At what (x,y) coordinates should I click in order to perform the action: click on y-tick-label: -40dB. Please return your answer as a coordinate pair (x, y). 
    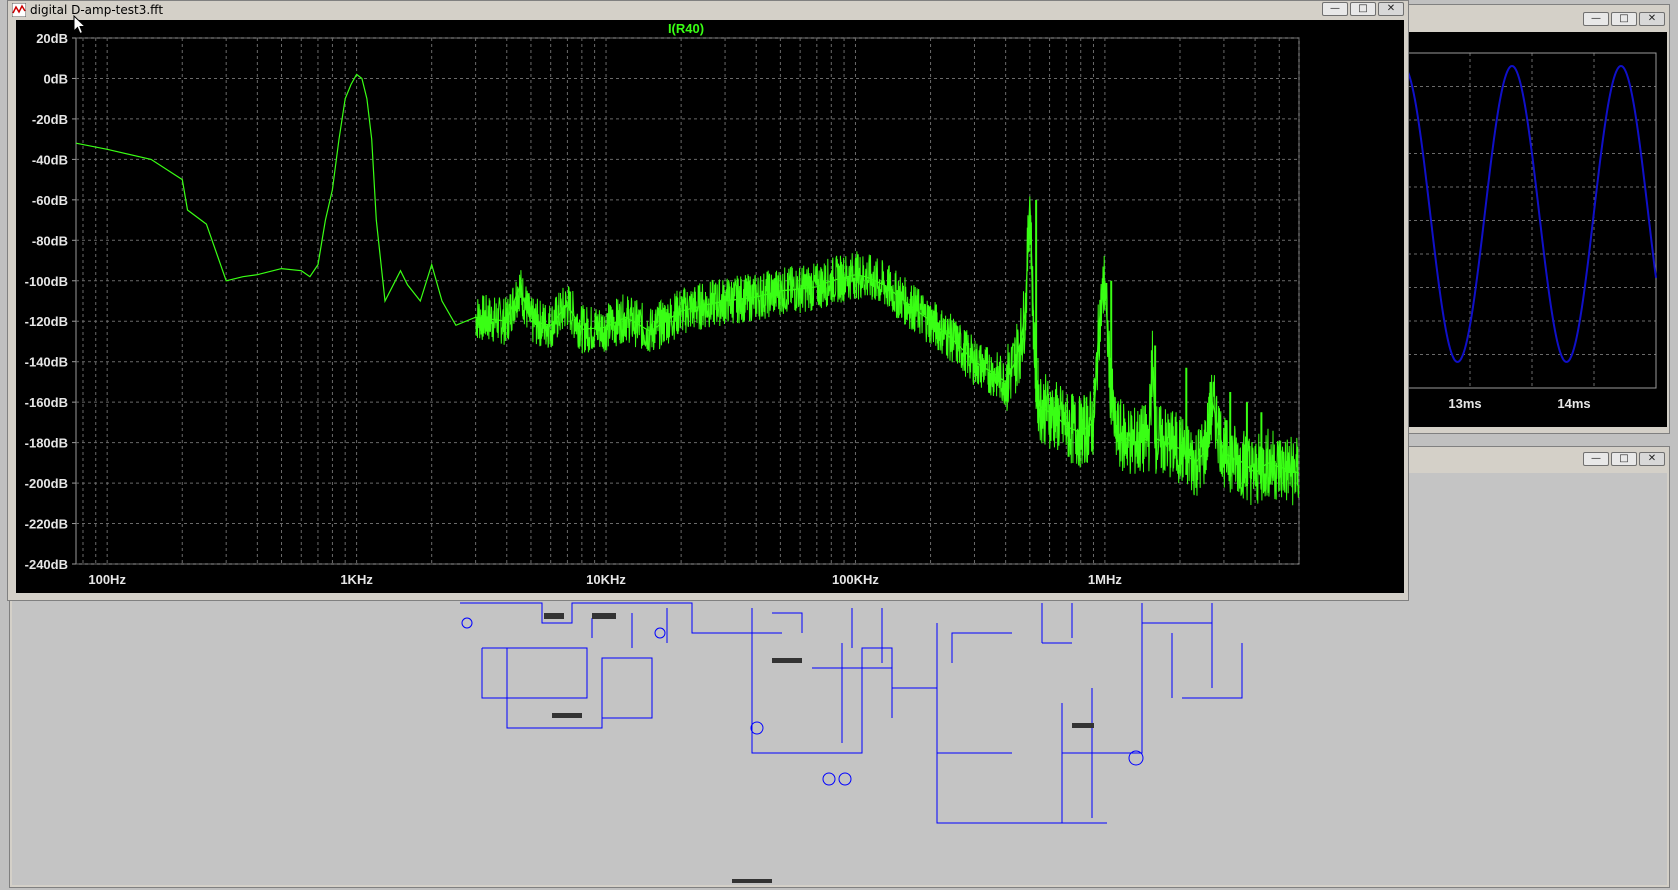
    Looking at the image, I should click on (50, 159).